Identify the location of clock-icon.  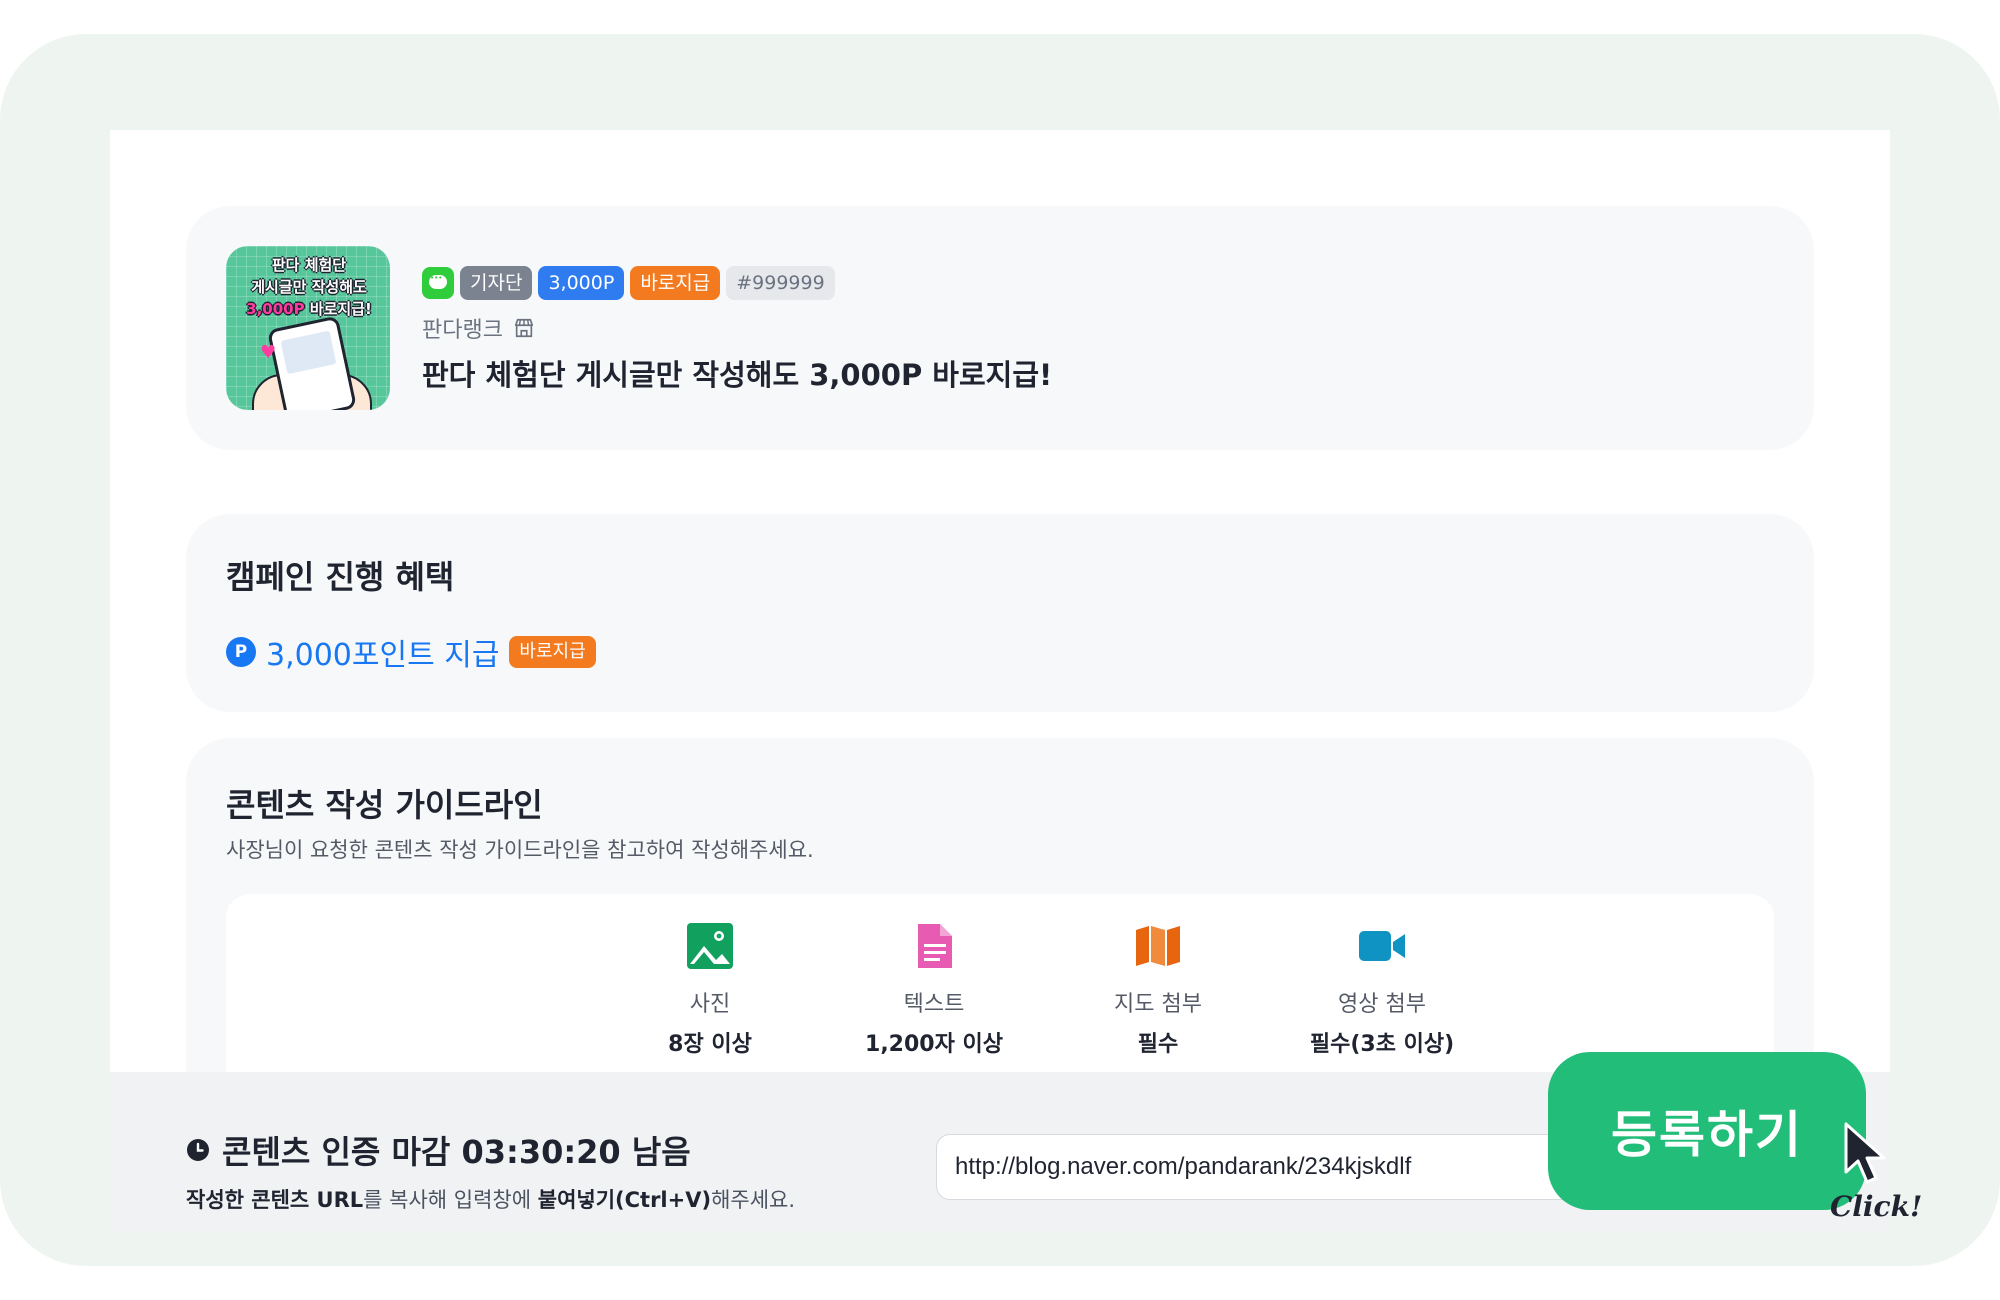
(198, 1150).